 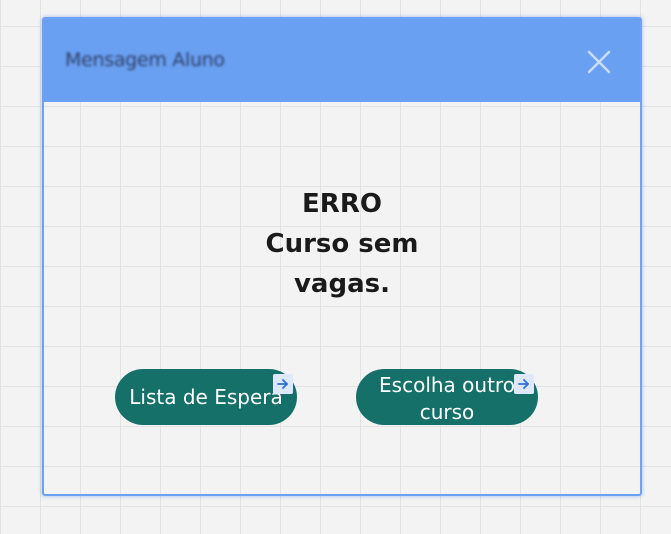 I want to click on wait-list-button: Lista de Espera, so click(x=206, y=397).